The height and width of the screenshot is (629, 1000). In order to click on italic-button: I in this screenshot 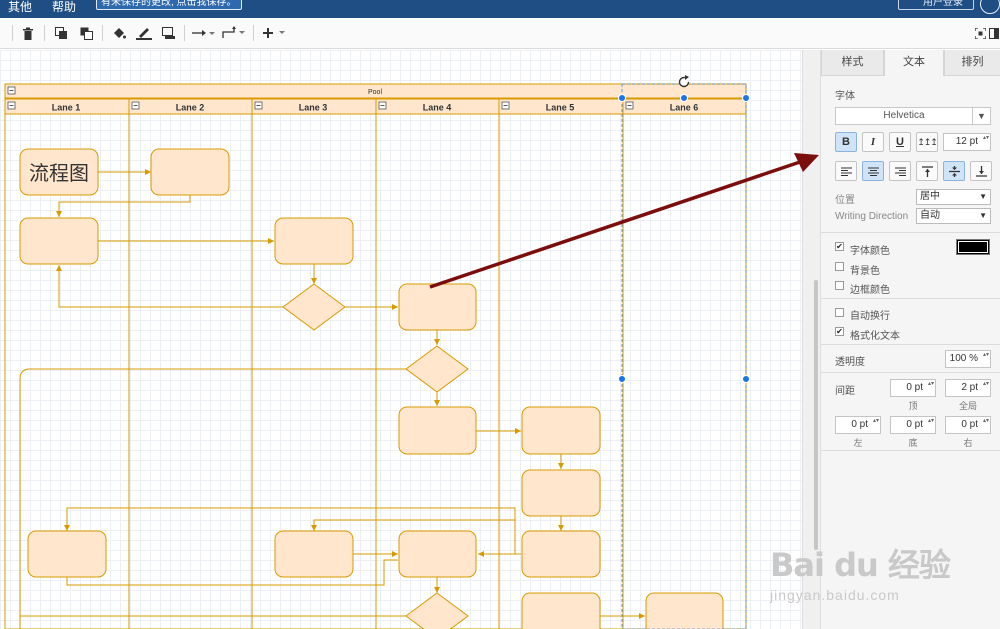, I will do `click(873, 142)`.